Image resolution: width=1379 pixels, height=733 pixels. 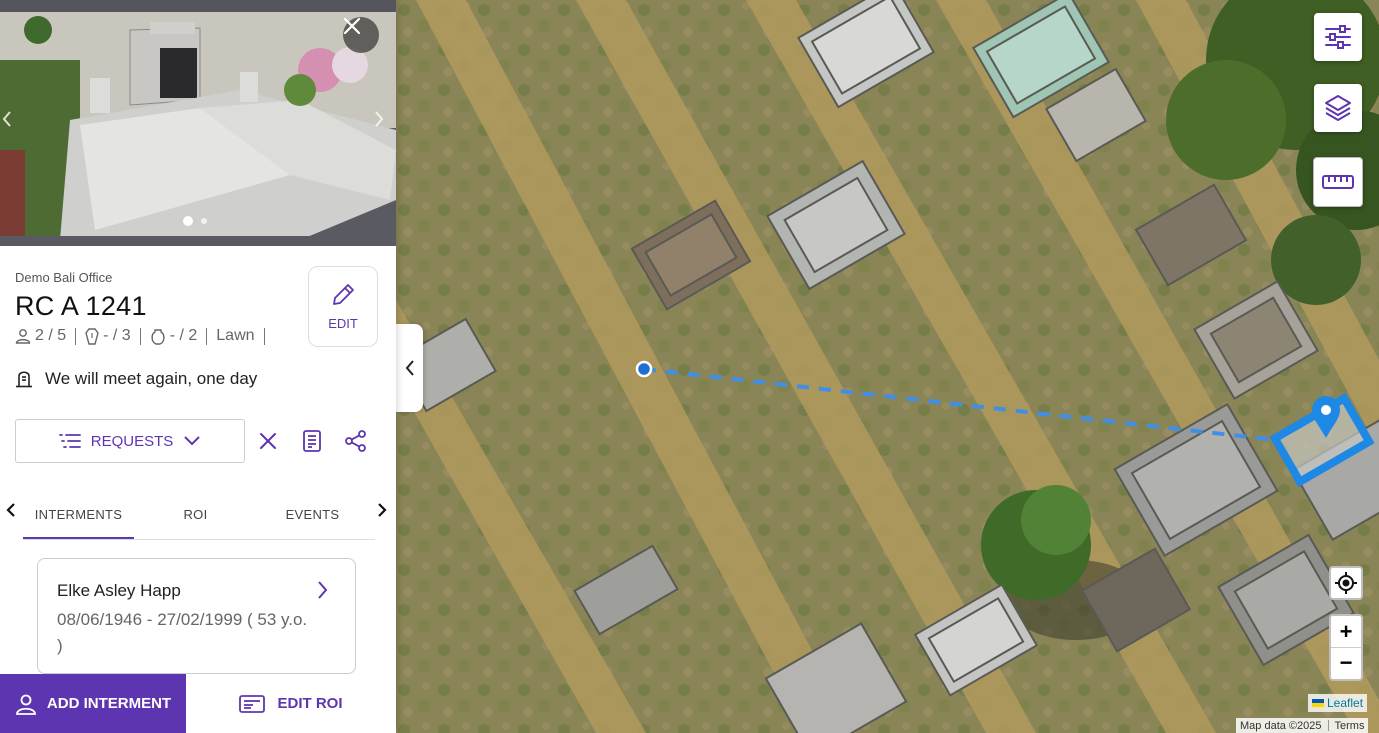 I want to click on share-icon, so click(x=355, y=441).